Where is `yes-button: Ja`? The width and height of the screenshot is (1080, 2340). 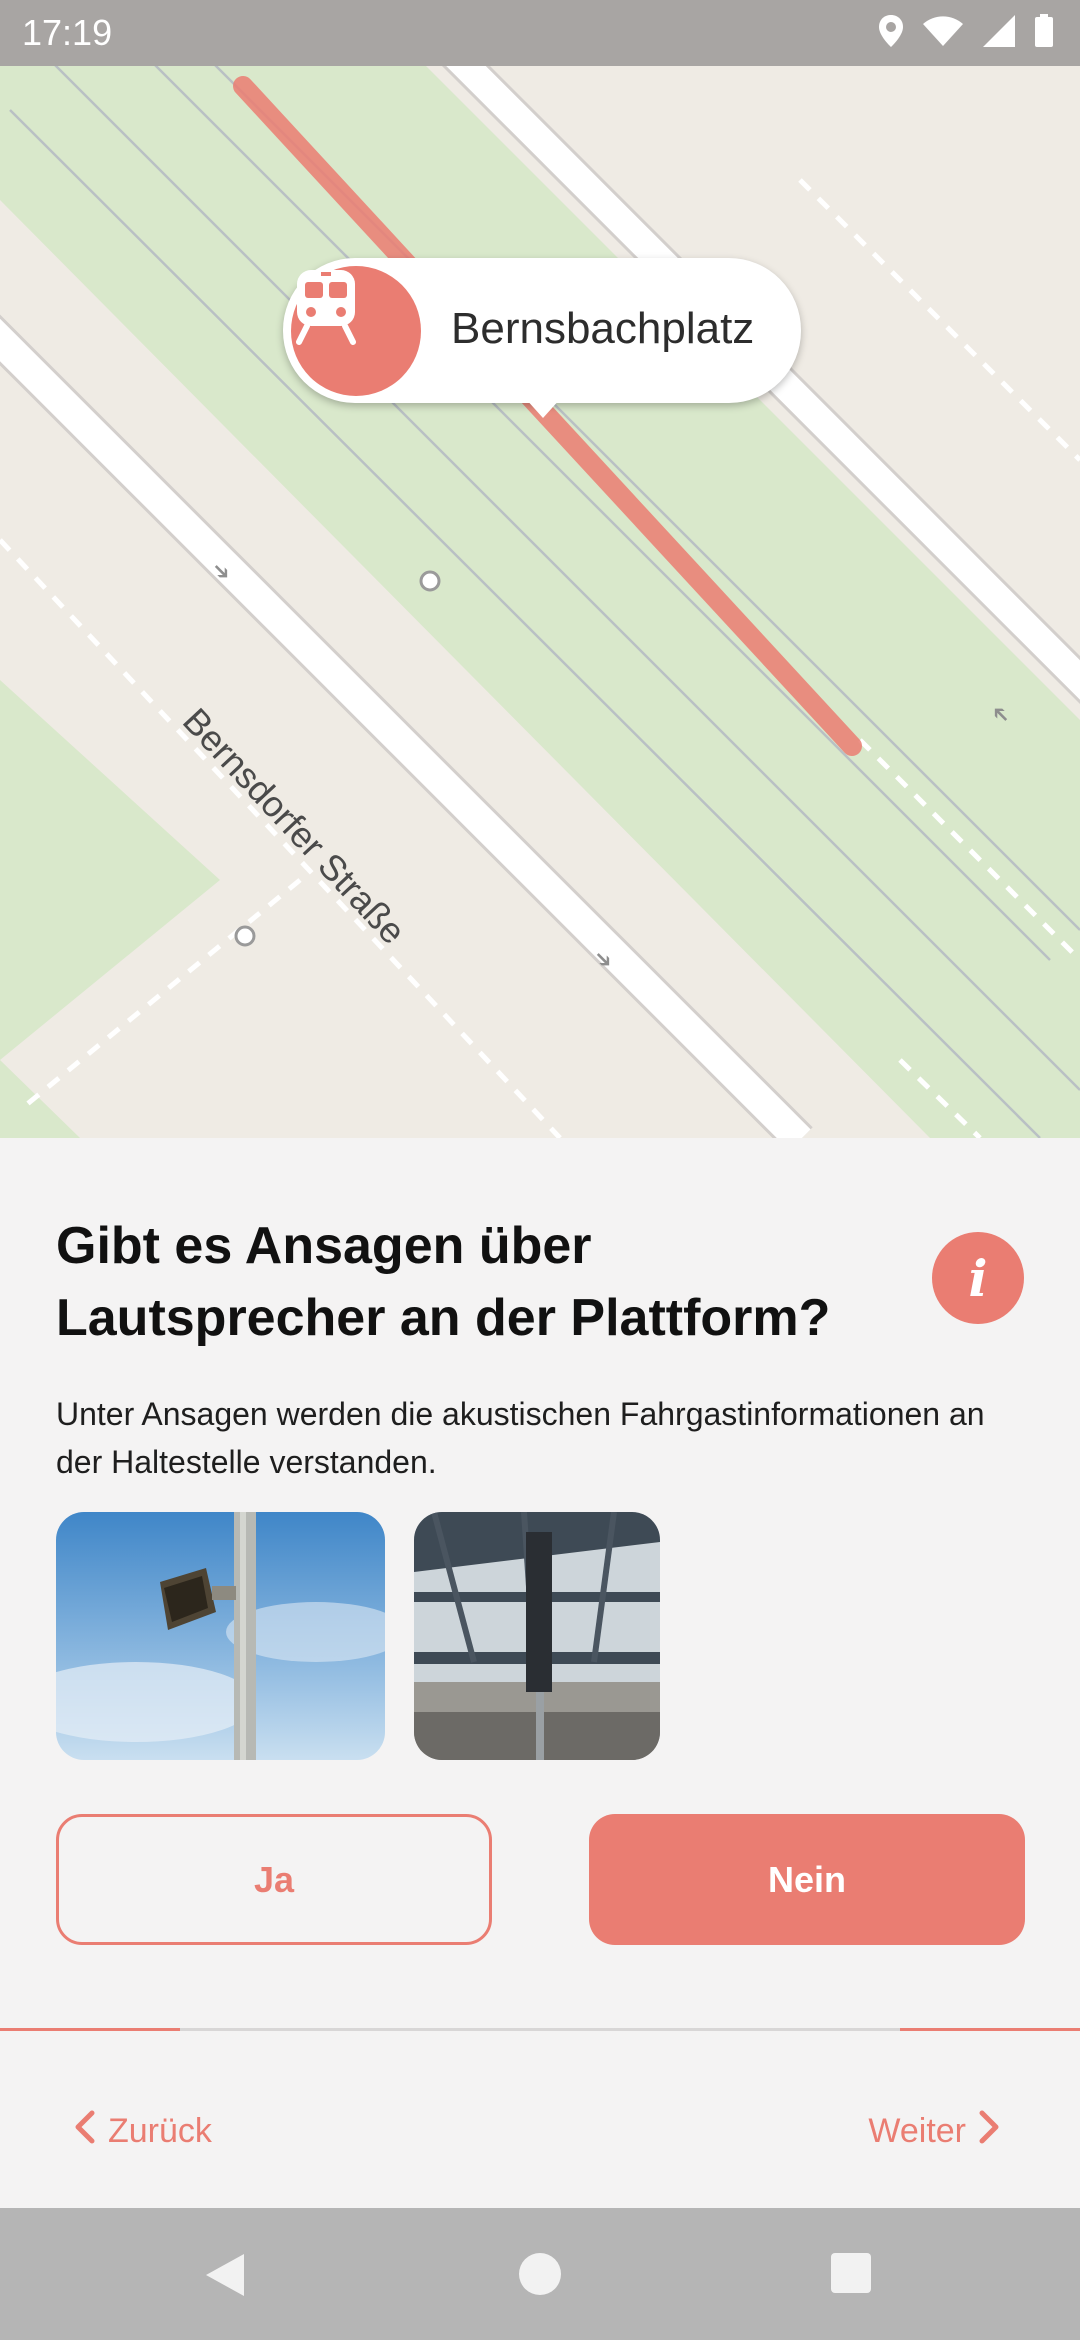
yes-button: Ja is located at coordinates (274, 1879).